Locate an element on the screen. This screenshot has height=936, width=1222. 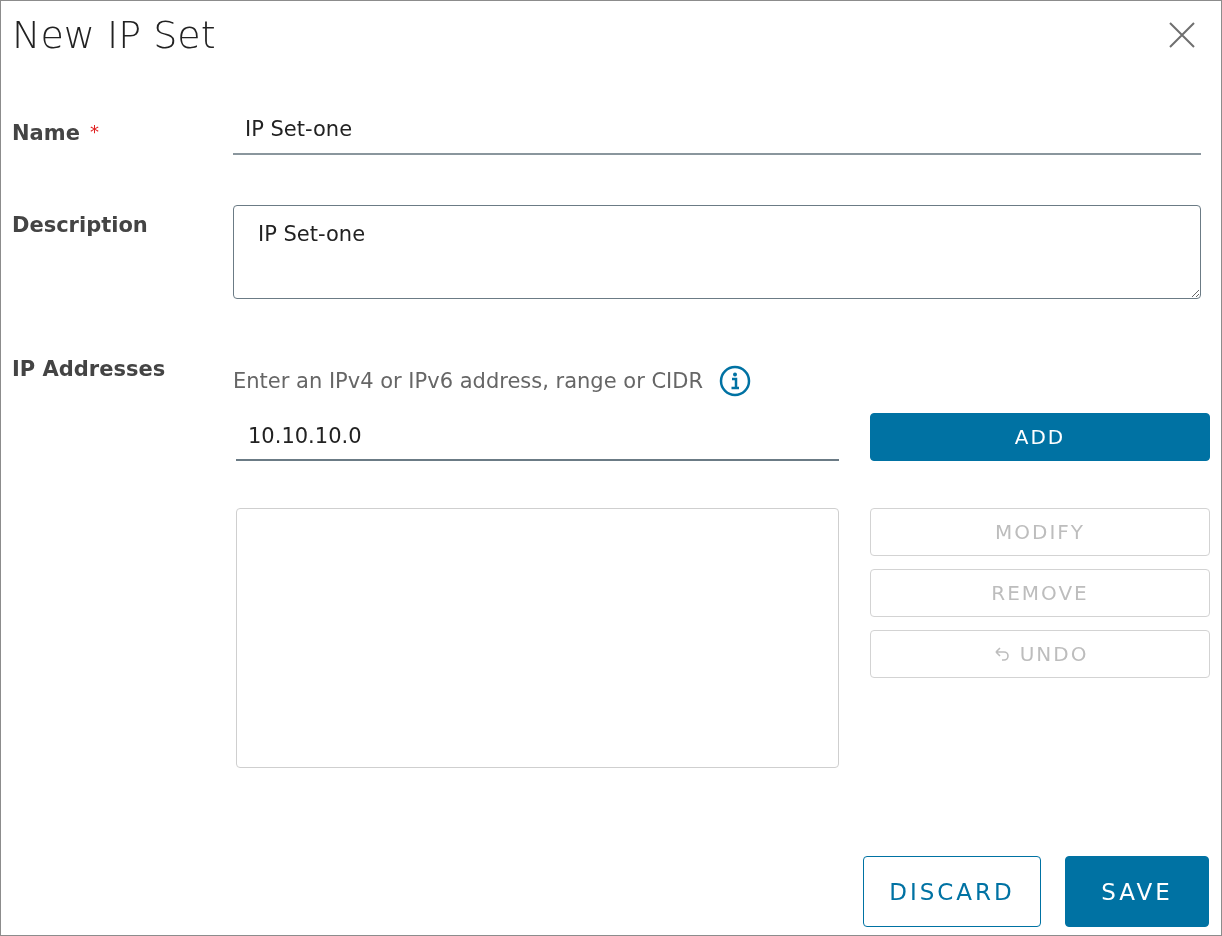
description-textarea: IP Set-one is located at coordinates (717, 252).